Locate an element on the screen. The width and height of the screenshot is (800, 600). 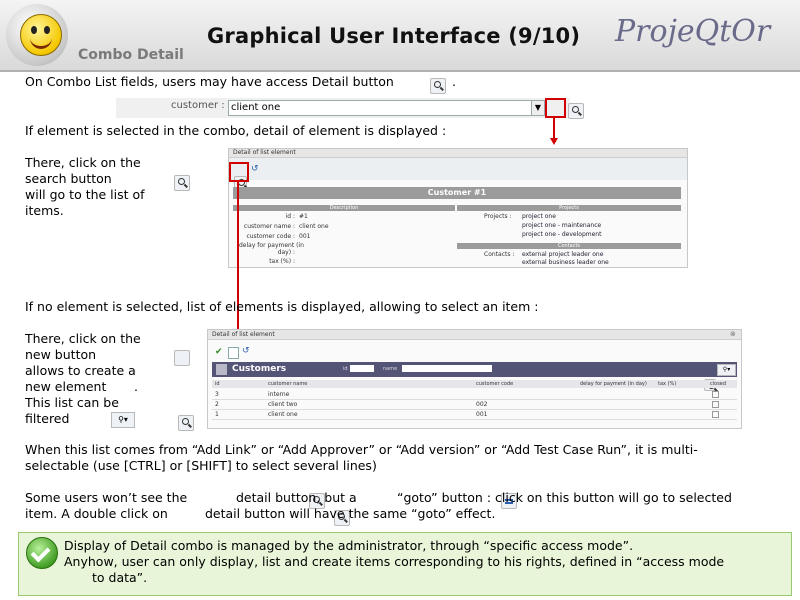
customer-label: customer : is located at coordinates (198, 105).